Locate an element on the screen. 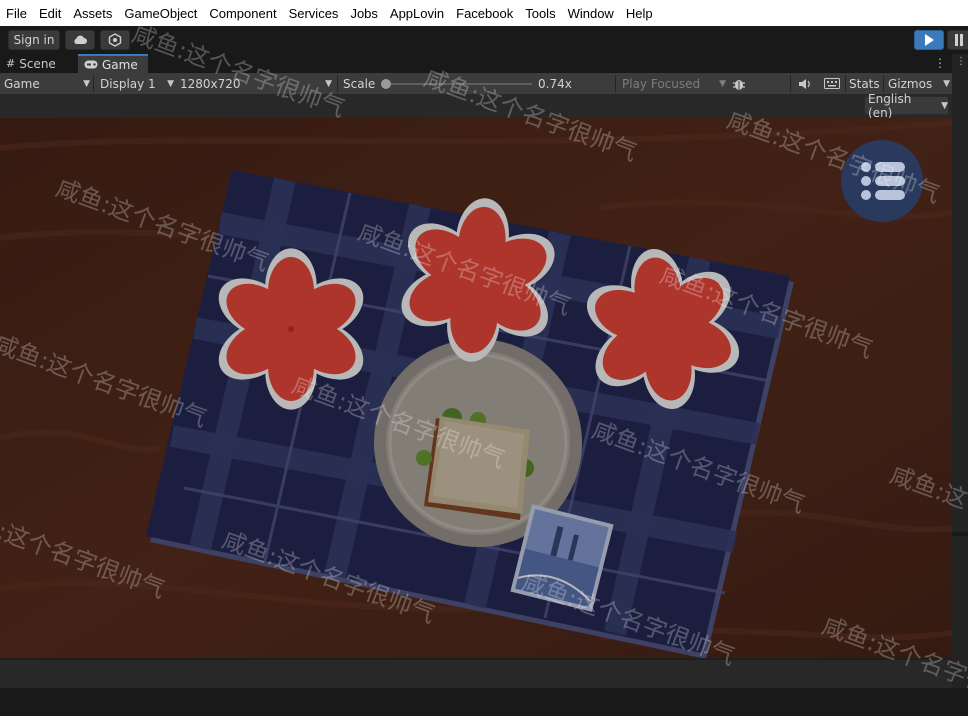 The image size is (968, 716). scale-slider is located at coordinates (456, 84).